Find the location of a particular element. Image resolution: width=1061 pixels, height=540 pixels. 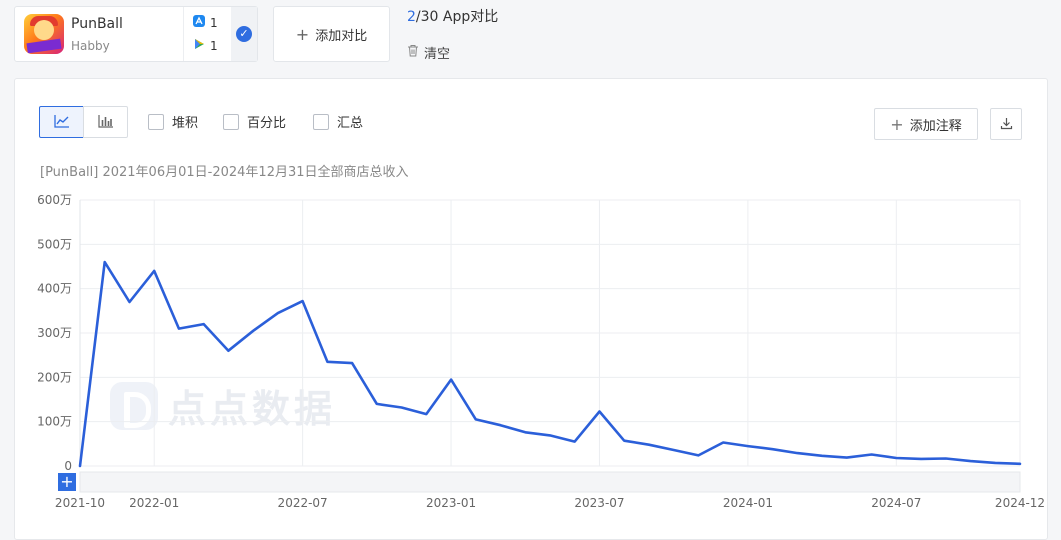

x-tick-label: 2024-07 is located at coordinates (896, 503).